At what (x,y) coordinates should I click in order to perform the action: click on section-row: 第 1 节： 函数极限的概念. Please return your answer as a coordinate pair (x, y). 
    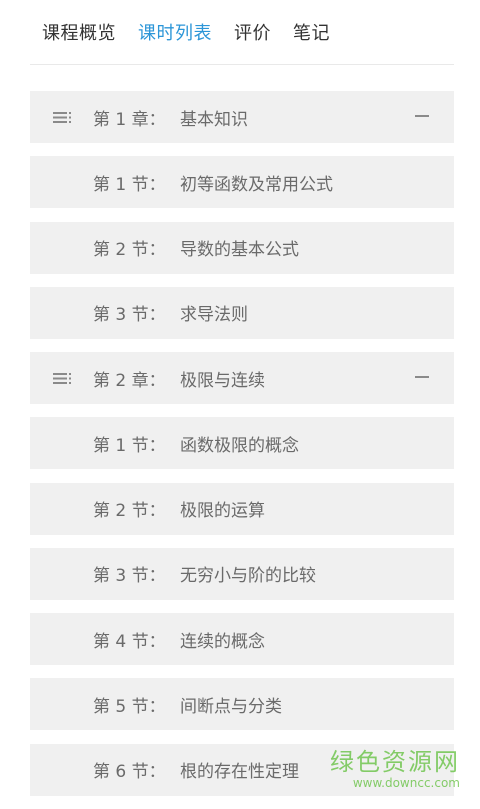
    Looking at the image, I should click on (242, 443).